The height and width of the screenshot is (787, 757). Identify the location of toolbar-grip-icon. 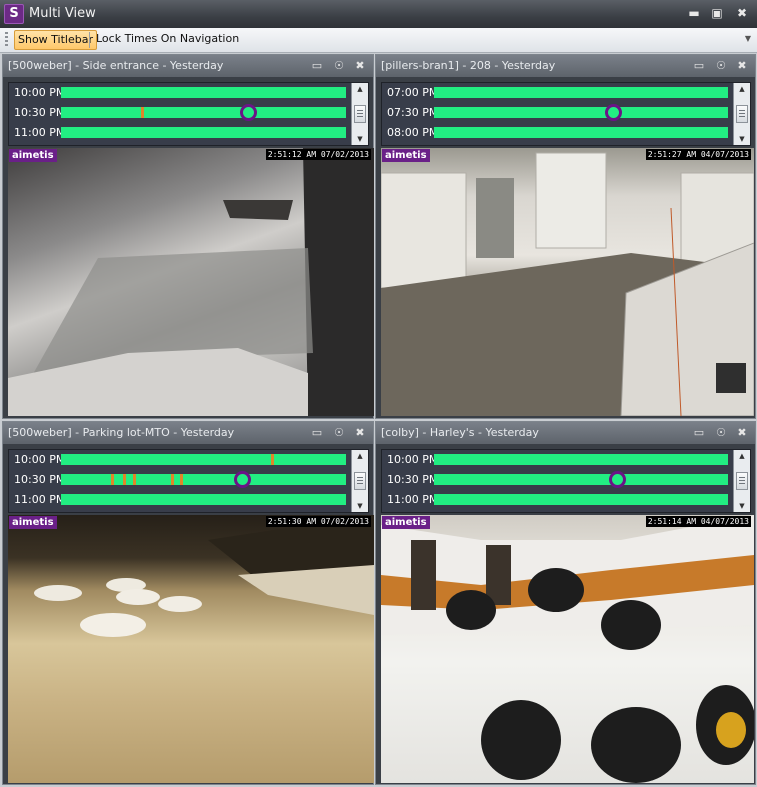
(6, 40).